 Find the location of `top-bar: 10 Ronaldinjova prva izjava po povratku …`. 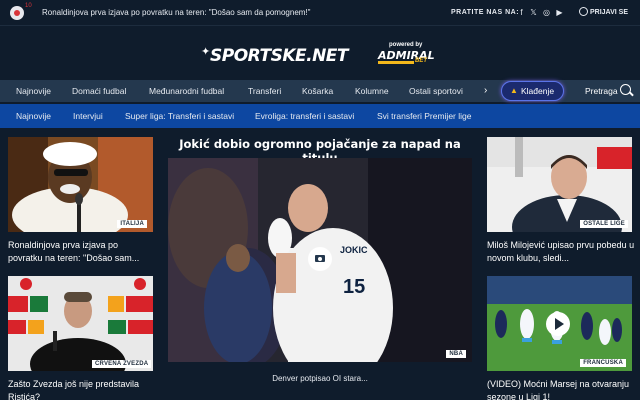

top-bar: 10 Ronaldinjova prva izjava po povratku … is located at coordinates (320, 13).